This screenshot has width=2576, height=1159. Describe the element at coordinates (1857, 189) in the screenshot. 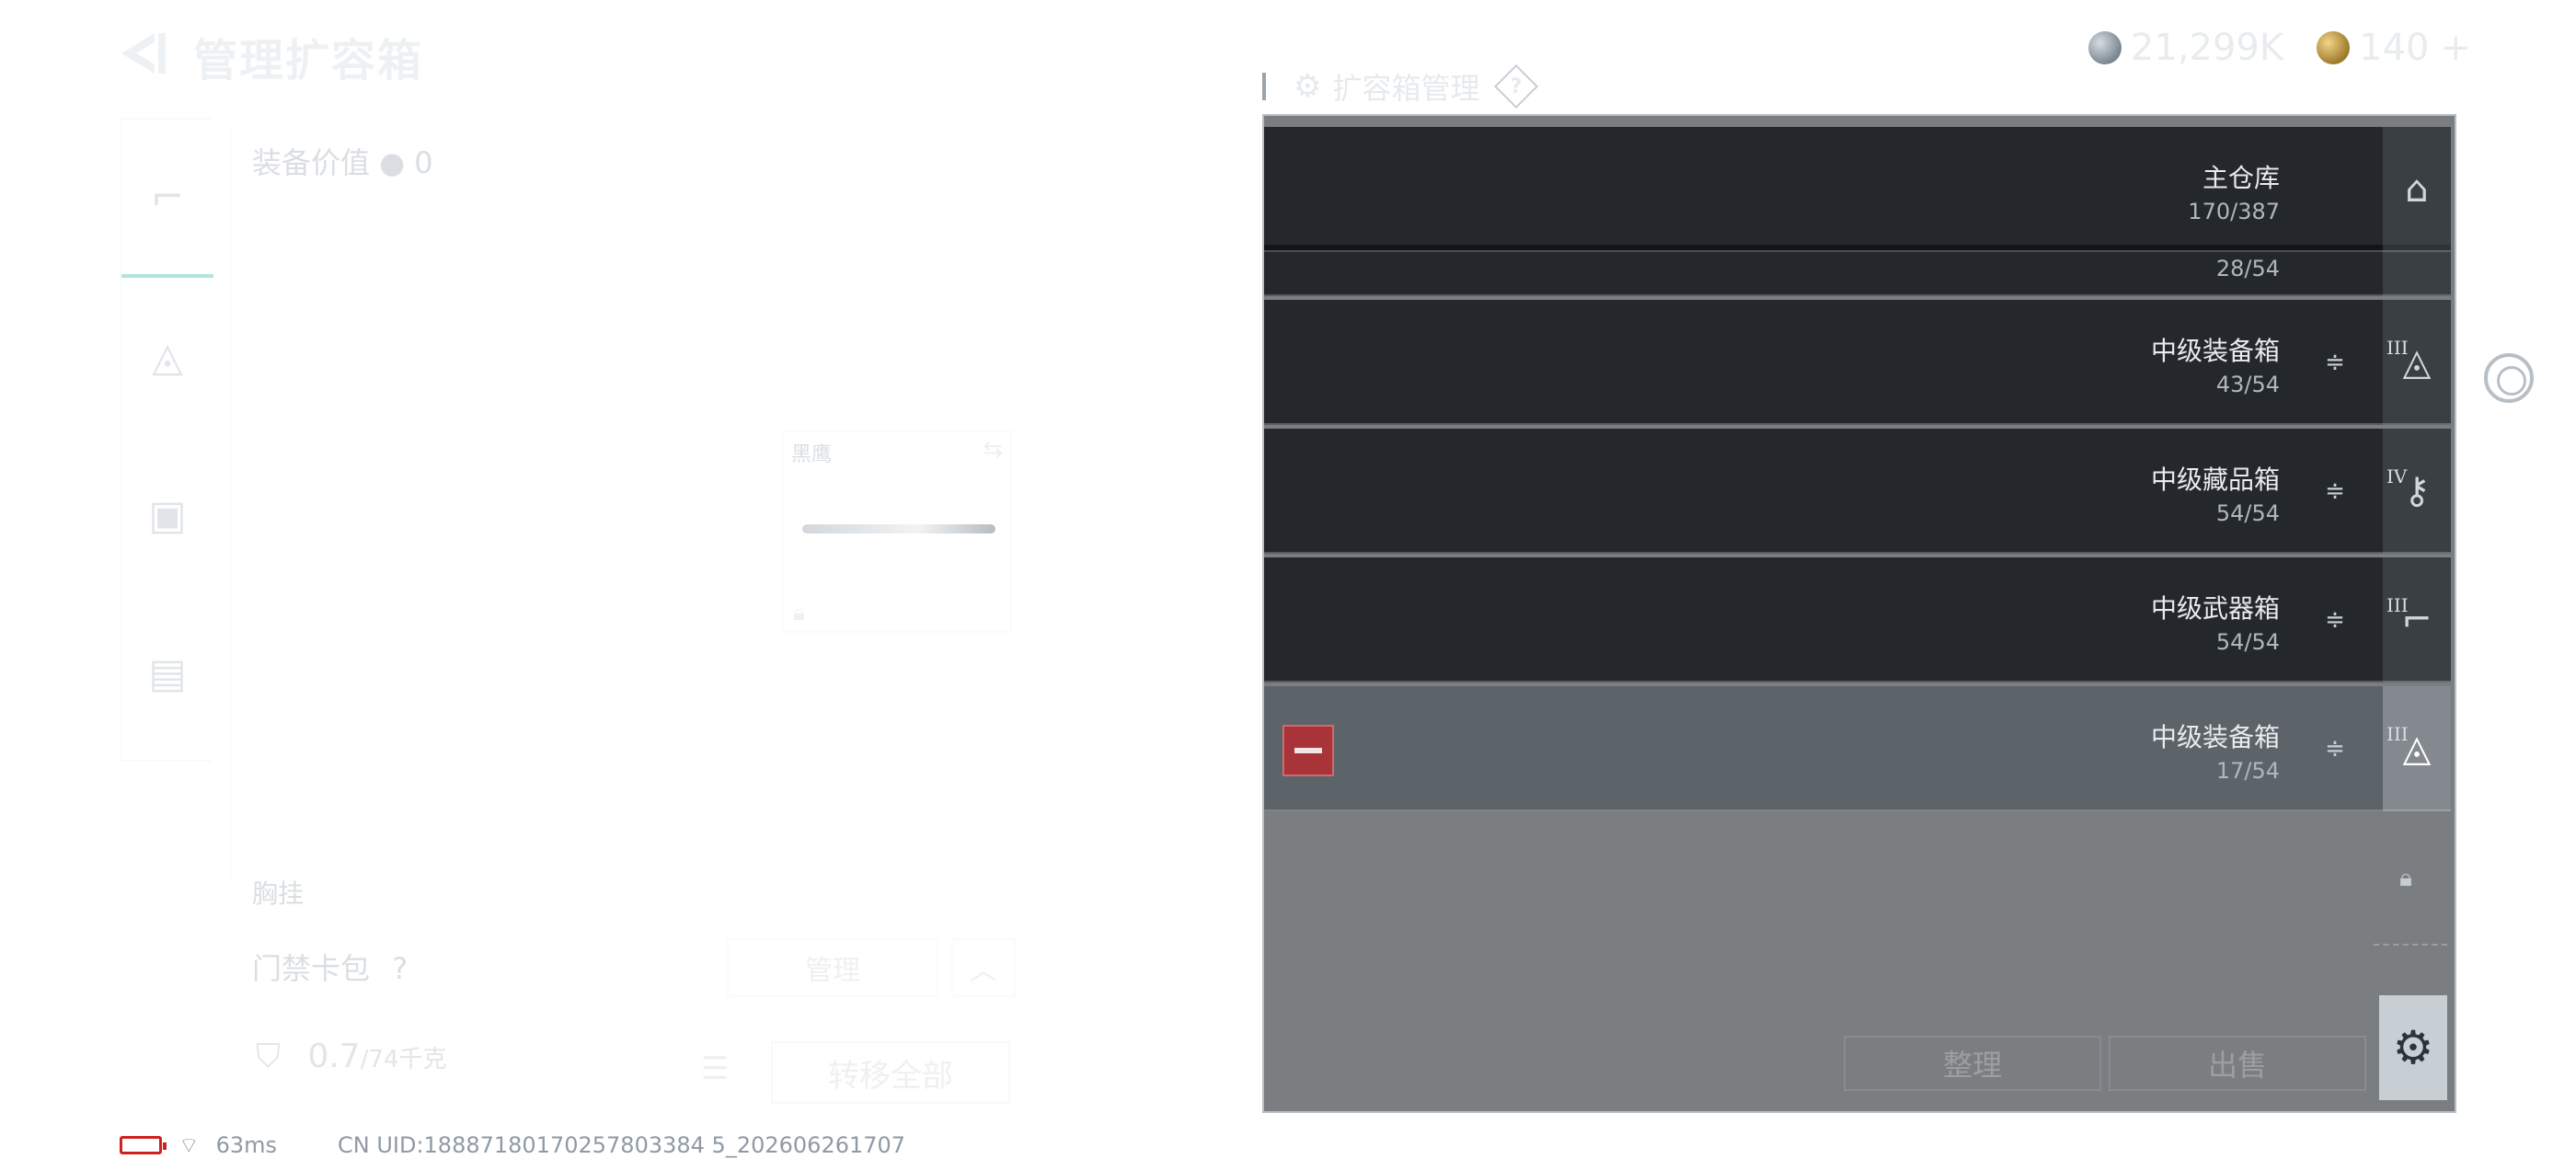

I see `main-warehouse-row: 主仓库 170/387 ⌂` at that location.